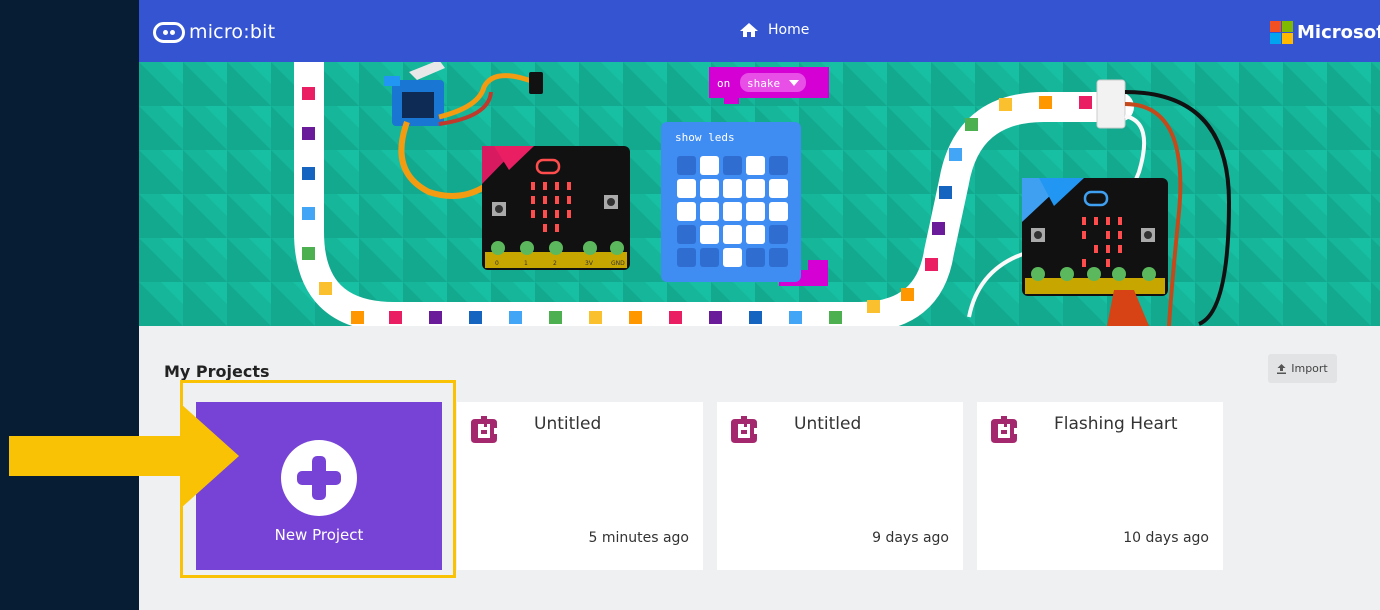 The height and width of the screenshot is (610, 1380). What do you see at coordinates (749, 30) in the screenshot?
I see `home-icon` at bounding box center [749, 30].